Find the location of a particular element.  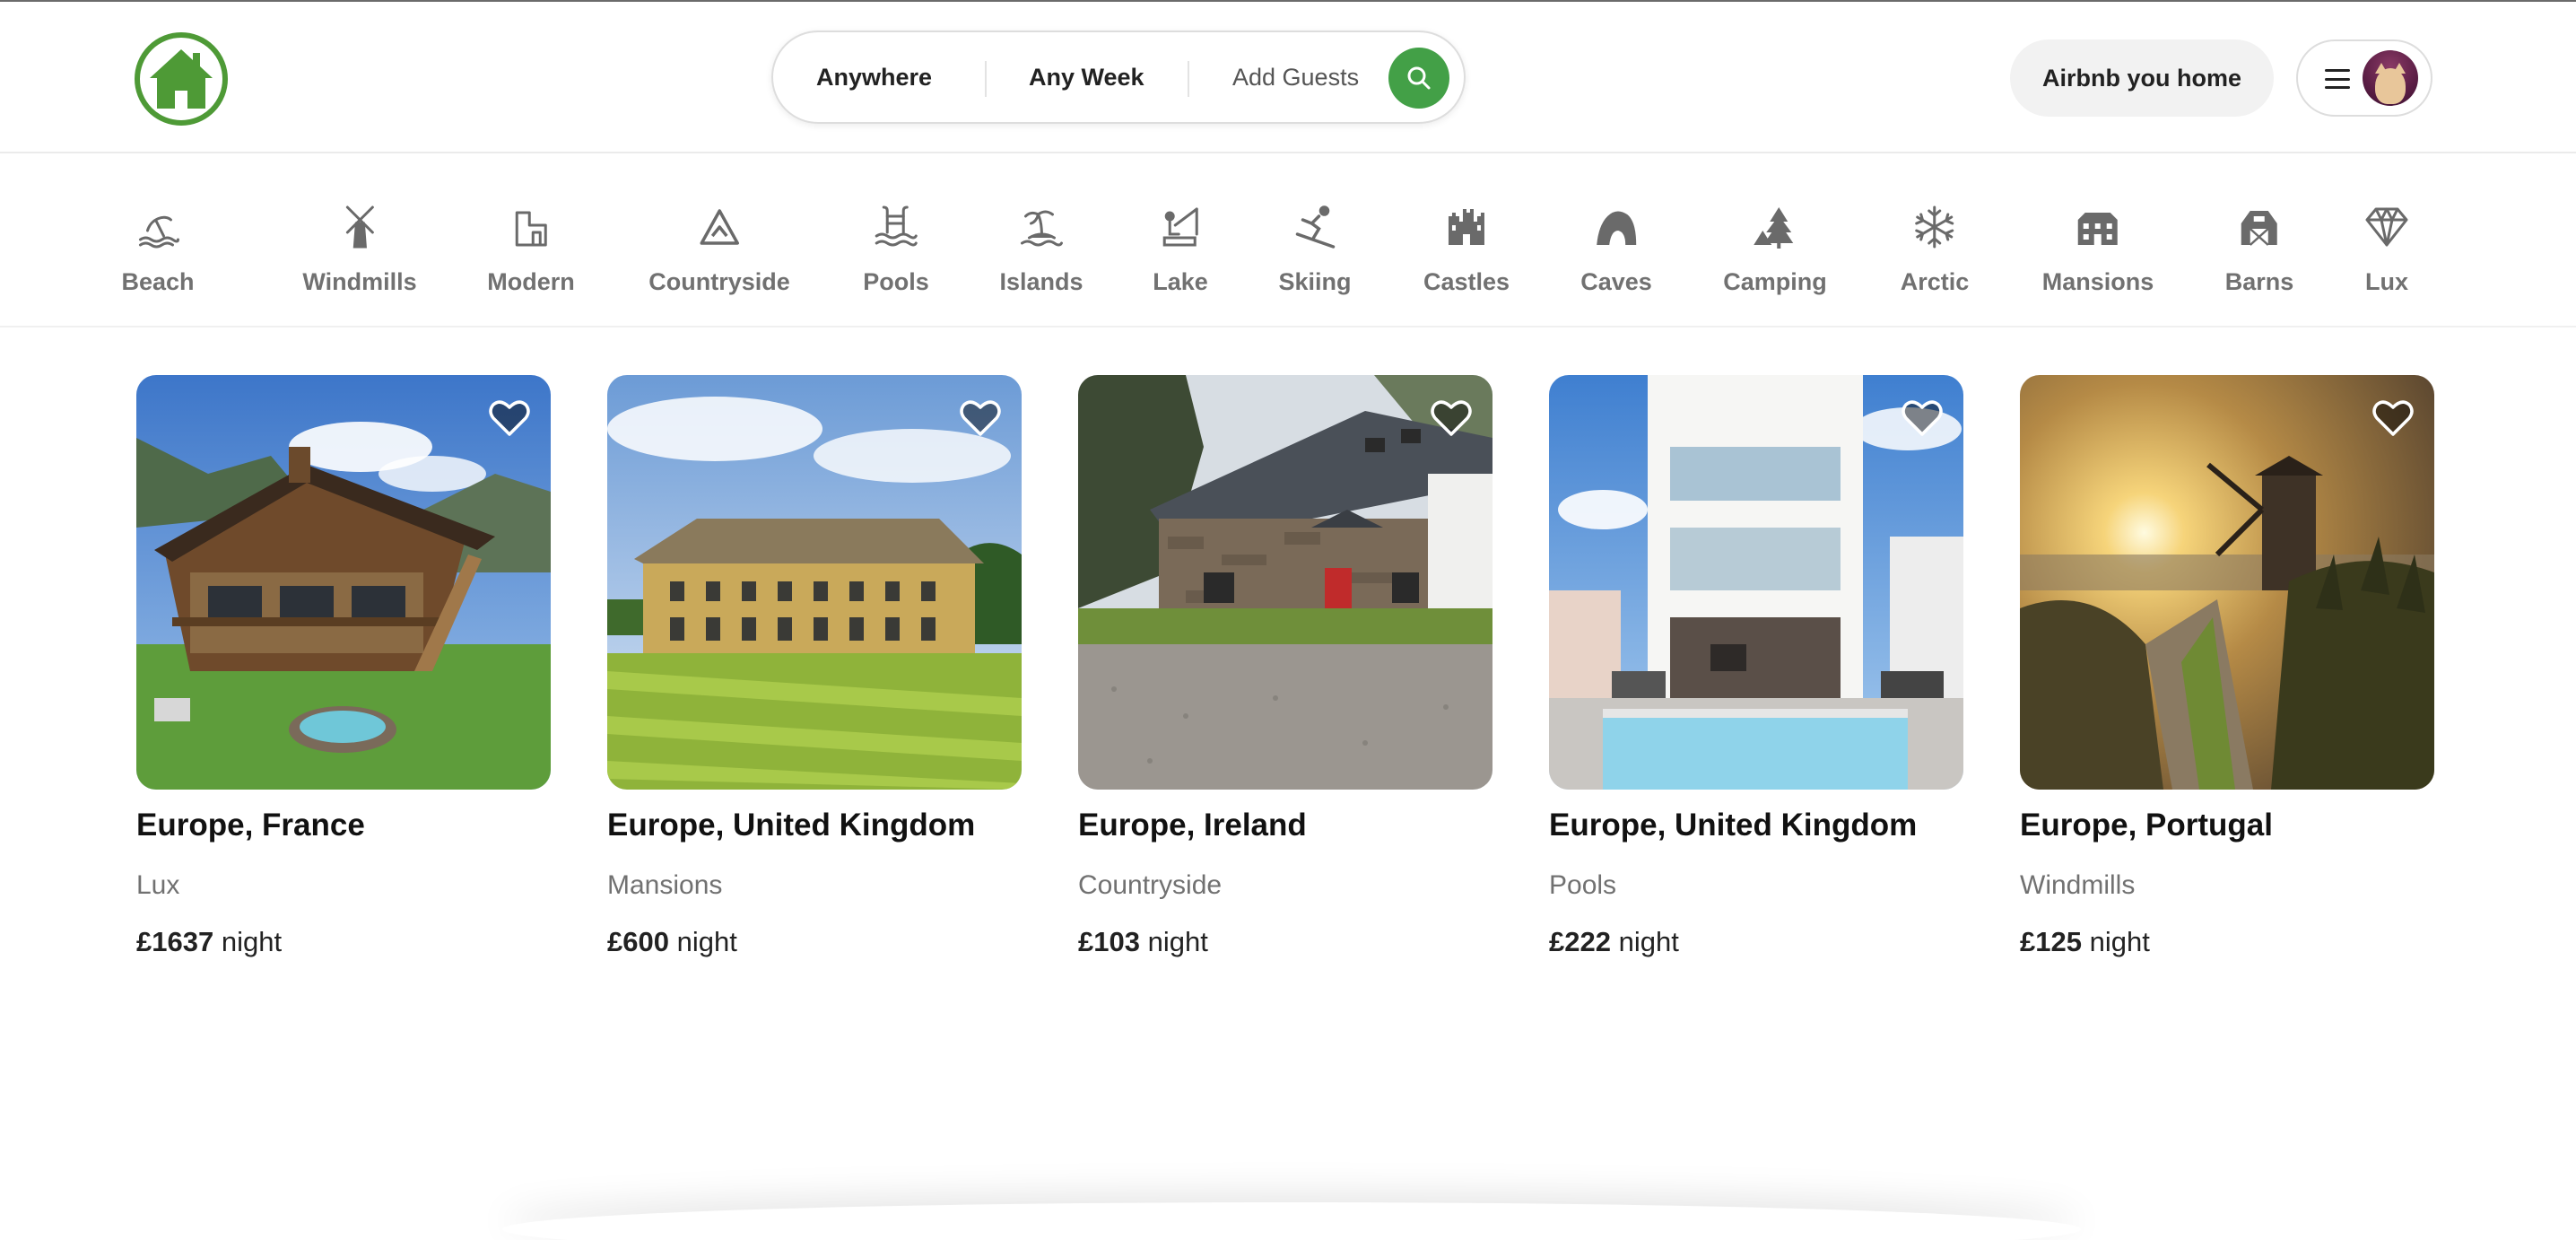

category-label: Windmills is located at coordinates (359, 281).